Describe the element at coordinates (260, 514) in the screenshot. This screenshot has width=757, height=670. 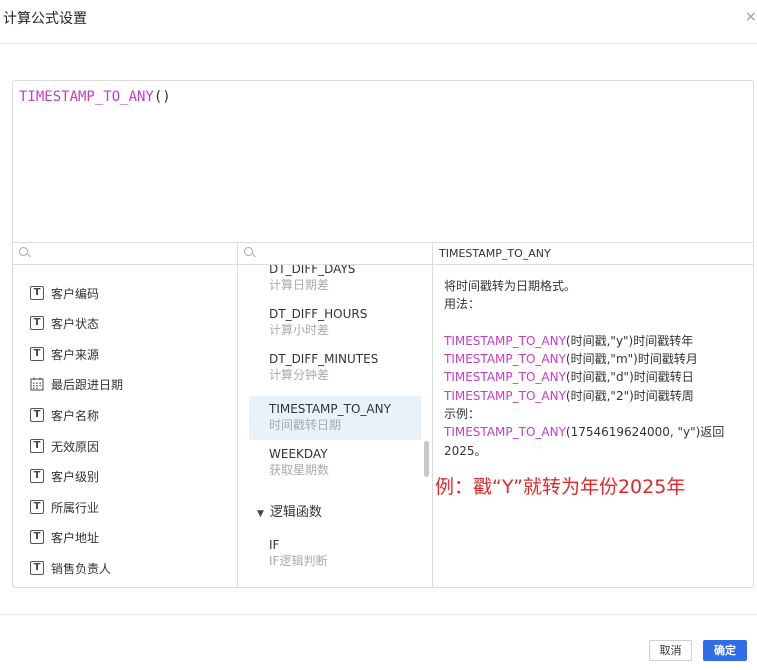
I see `caret-down-icon: ▼` at that location.